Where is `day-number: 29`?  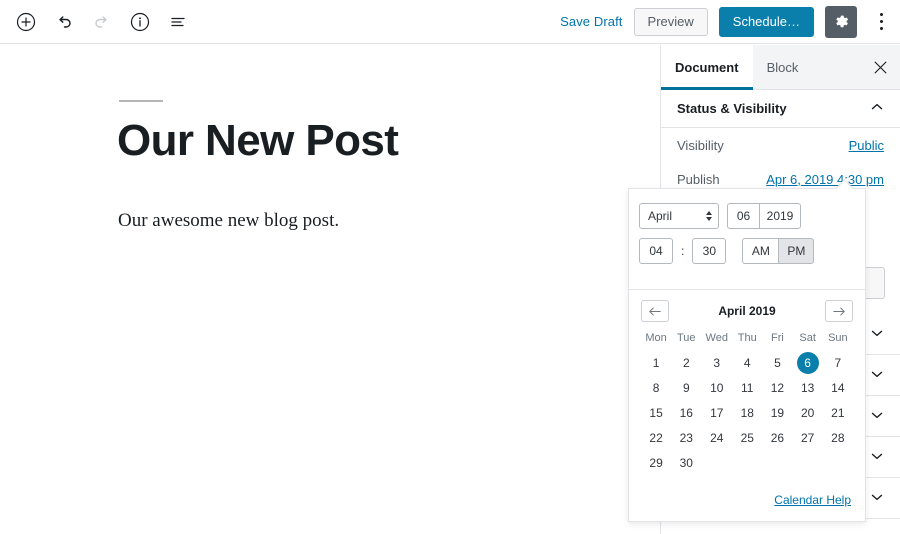
day-number: 29 is located at coordinates (656, 463).